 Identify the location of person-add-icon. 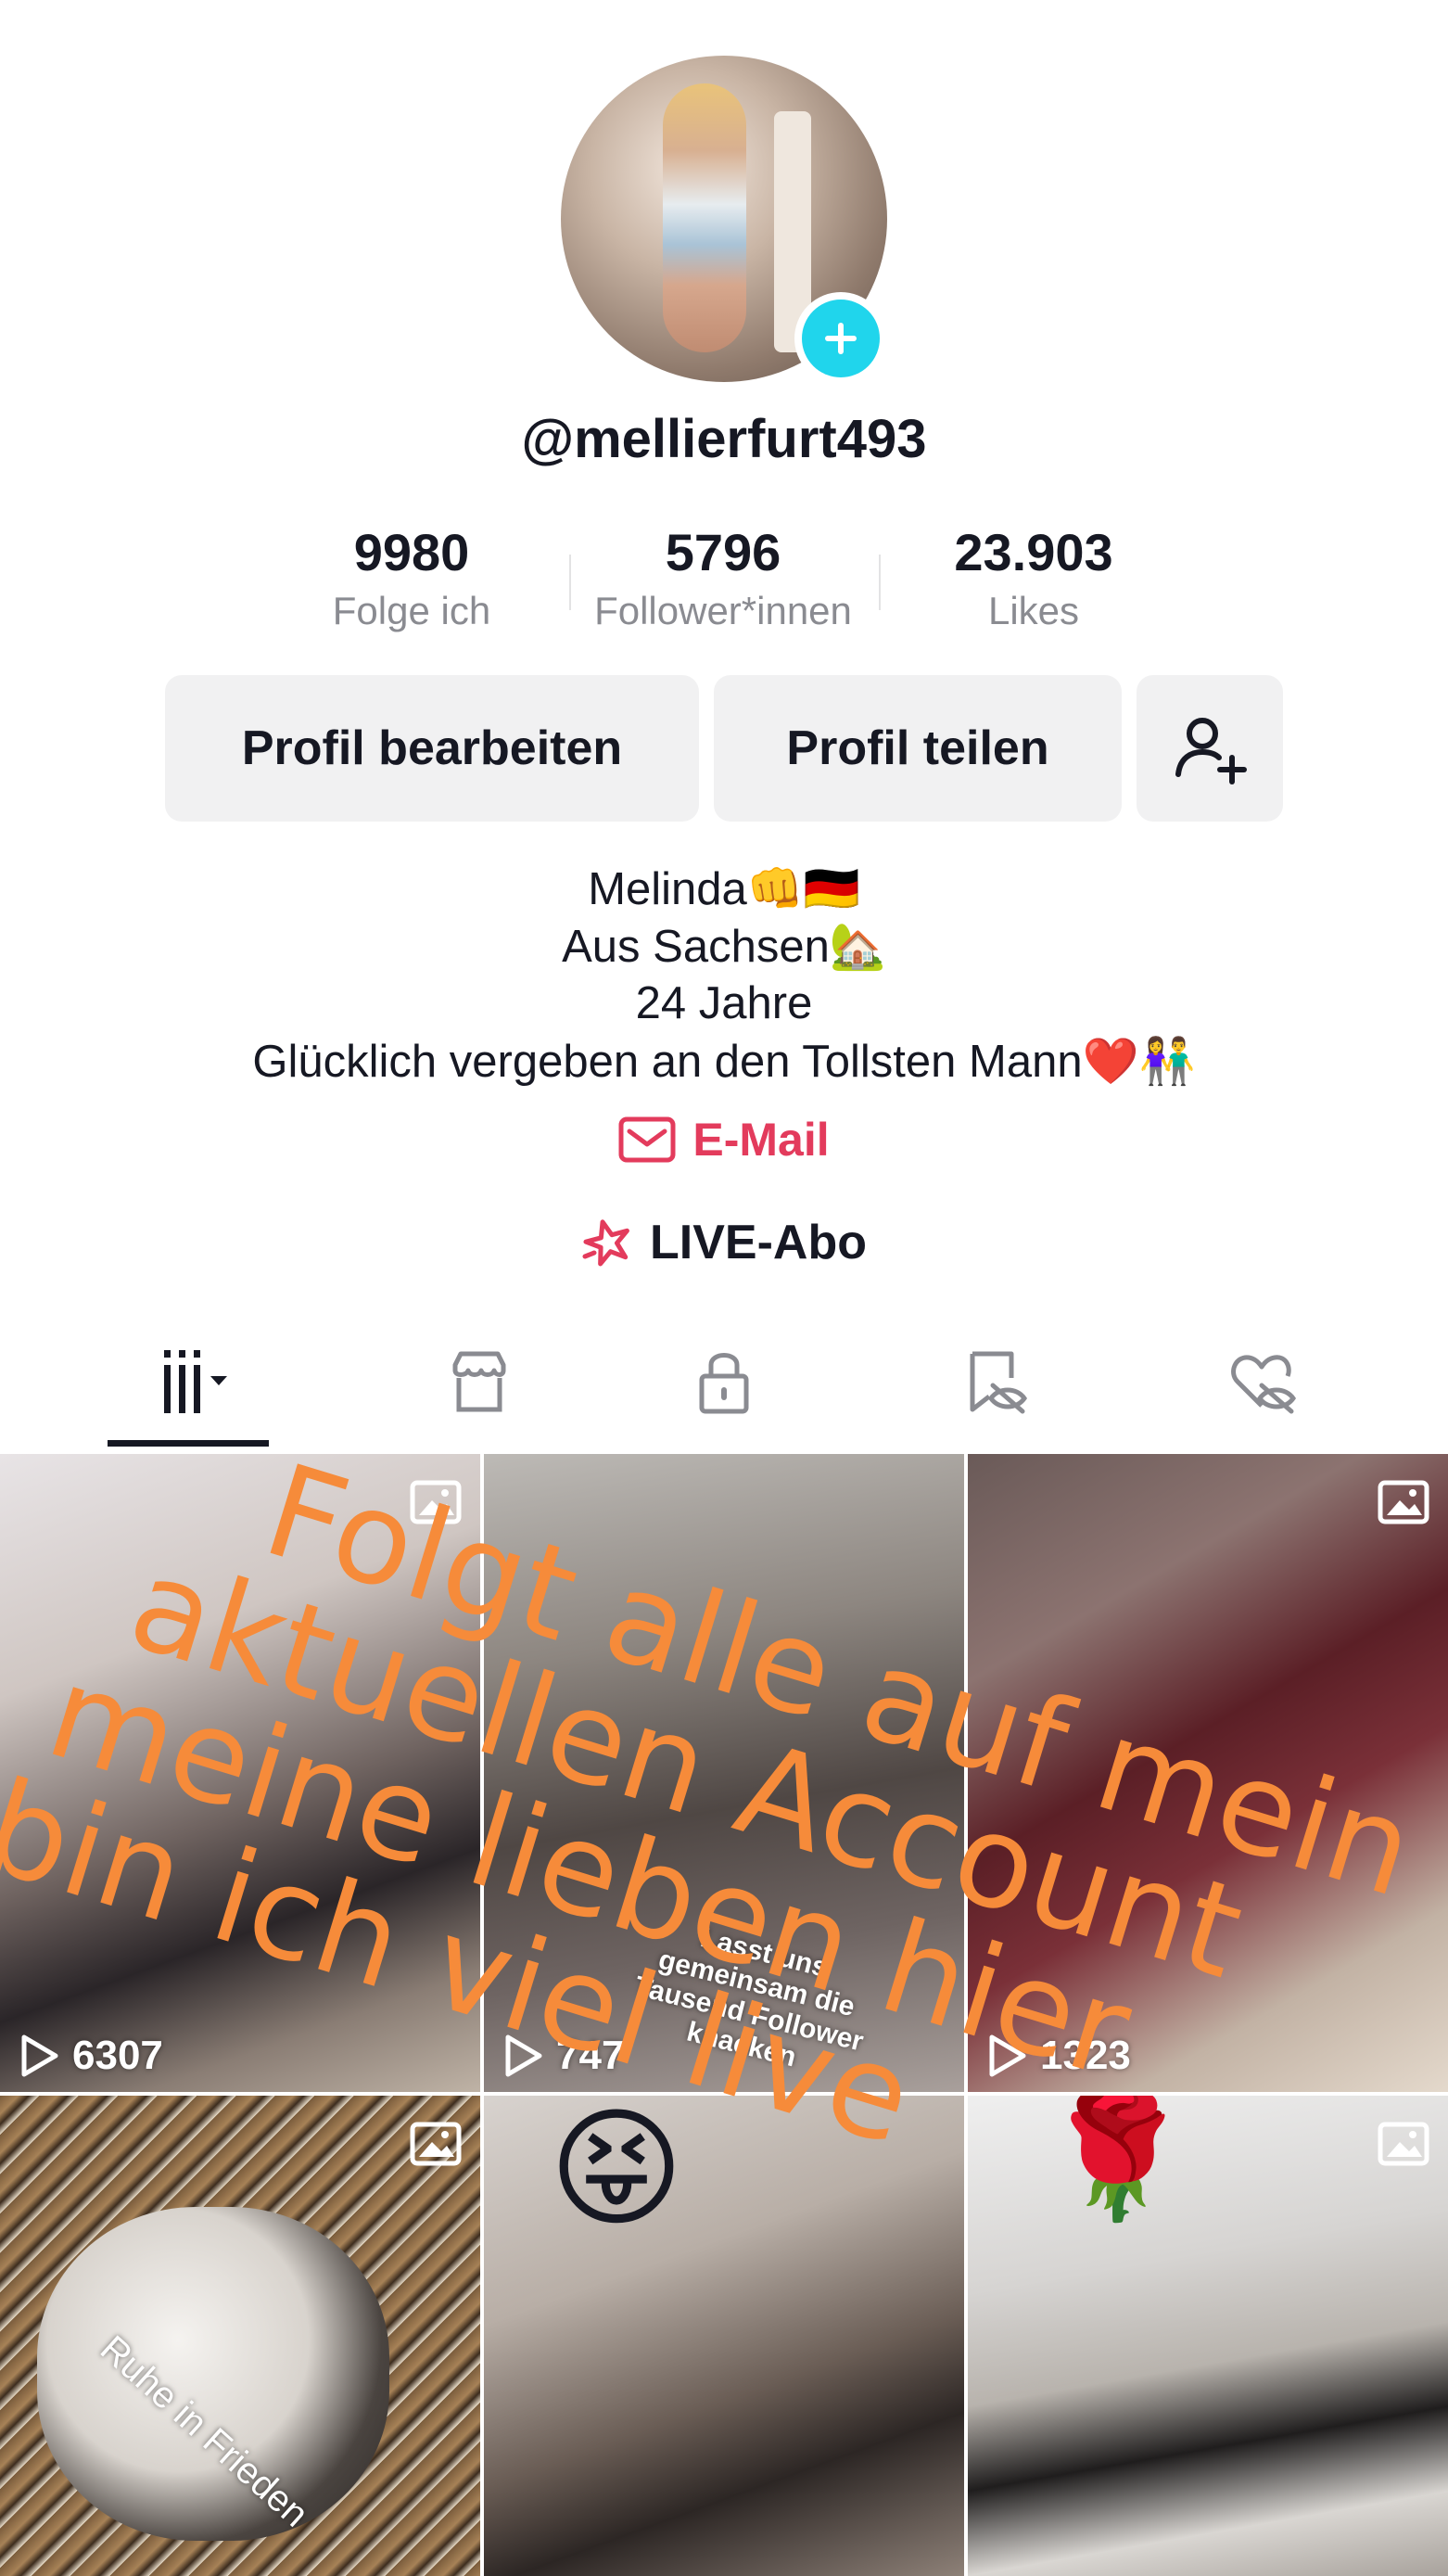
(1211, 751).